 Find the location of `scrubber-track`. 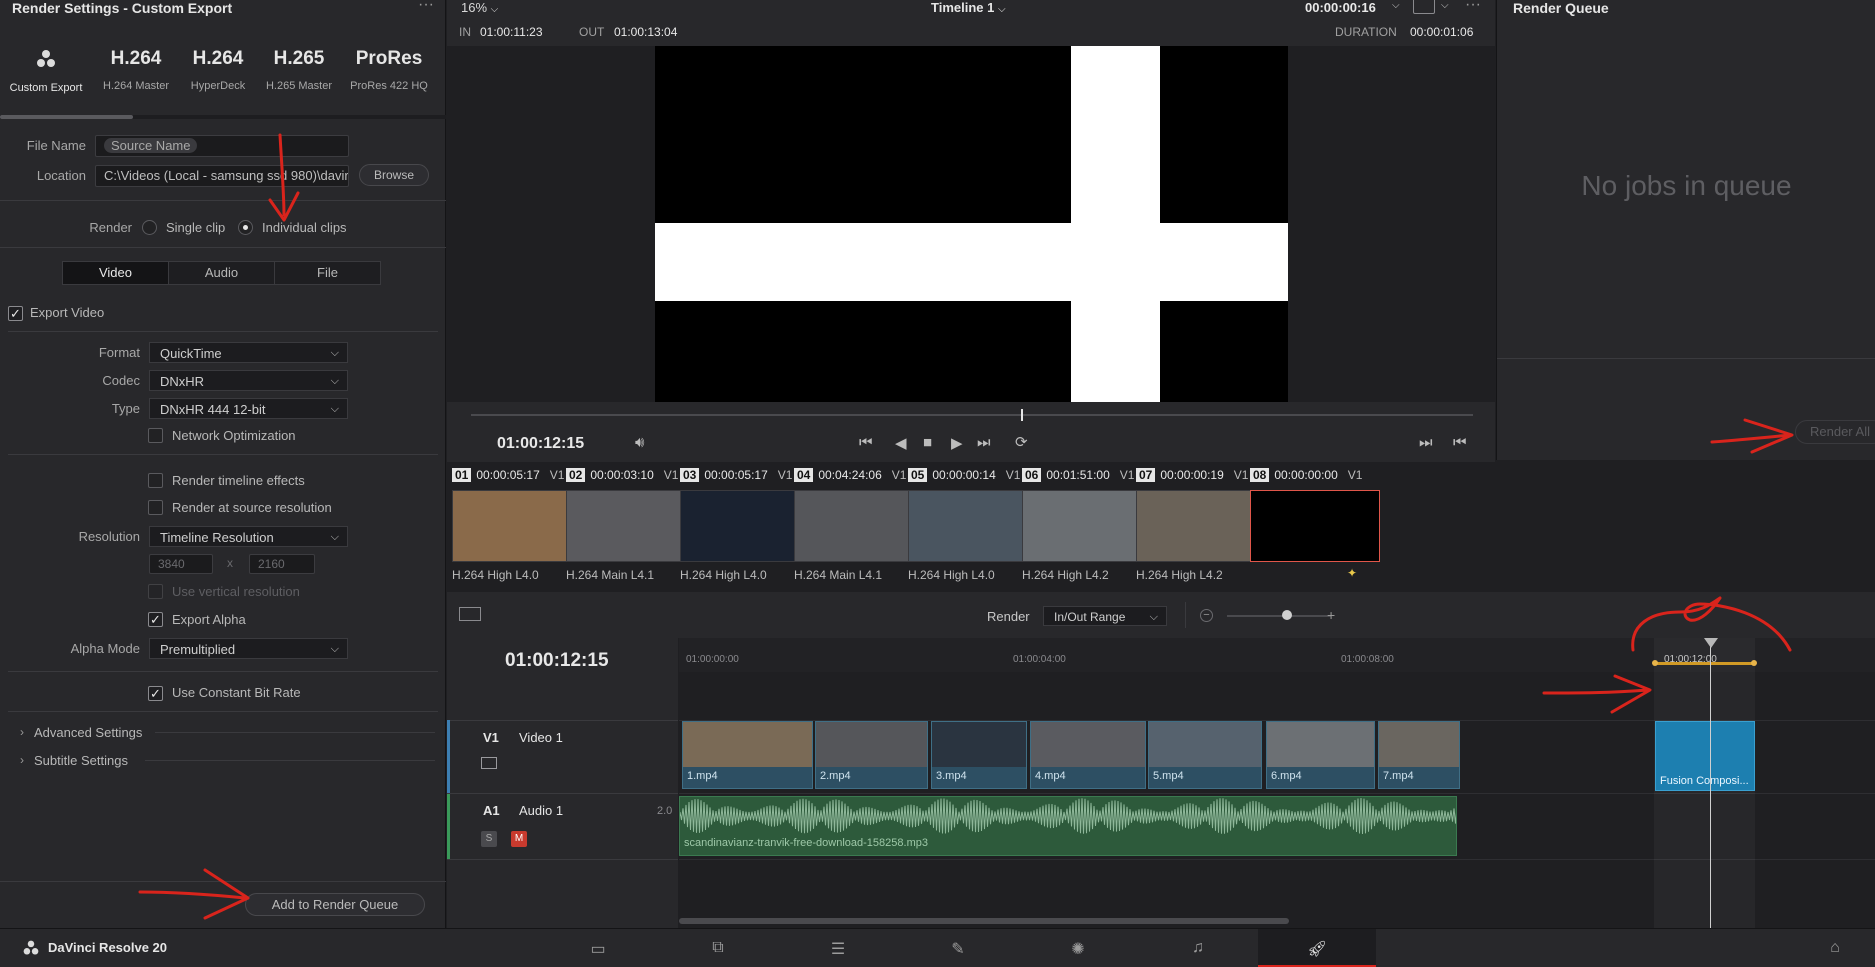

scrubber-track is located at coordinates (972, 415).